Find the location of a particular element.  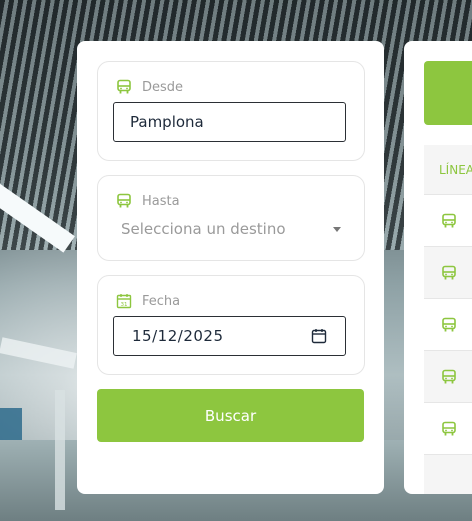

results-action-button is located at coordinates (448, 93).